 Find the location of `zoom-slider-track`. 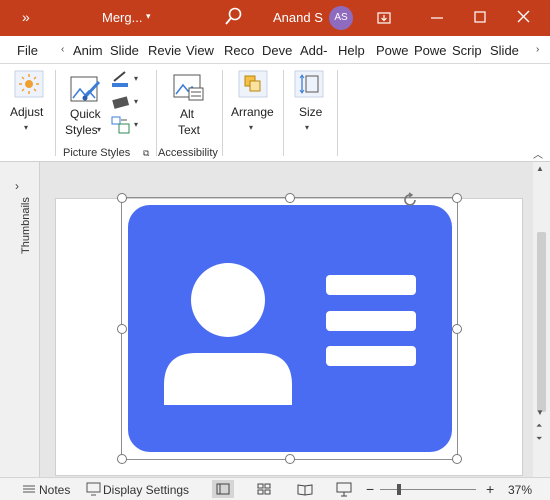

zoom-slider-track is located at coordinates (428, 489).